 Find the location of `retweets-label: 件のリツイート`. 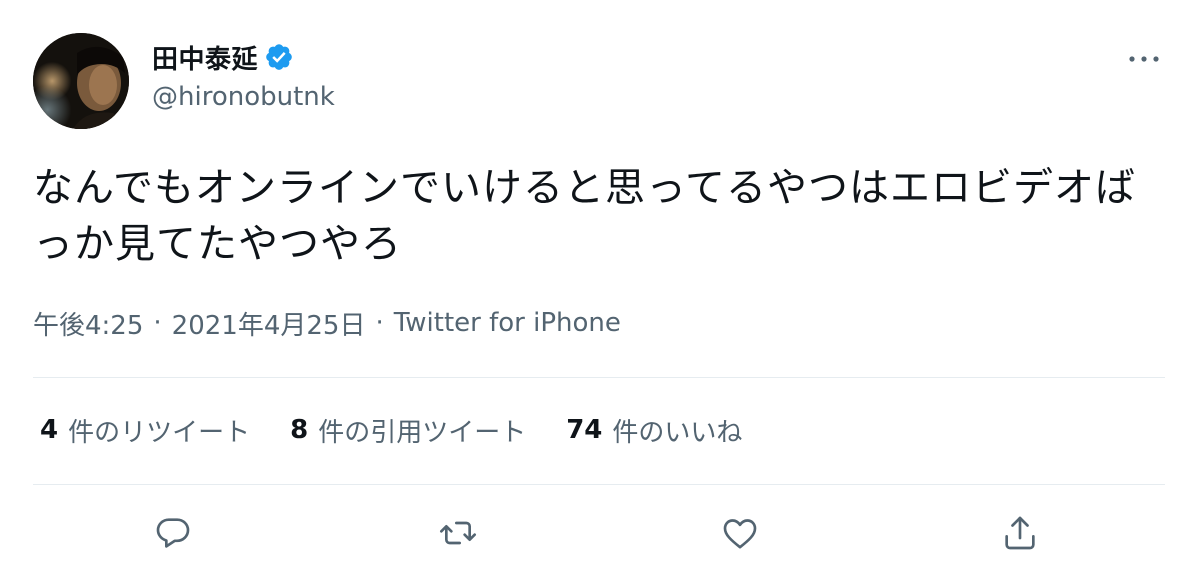

retweets-label: 件のリツイート is located at coordinates (159, 432).